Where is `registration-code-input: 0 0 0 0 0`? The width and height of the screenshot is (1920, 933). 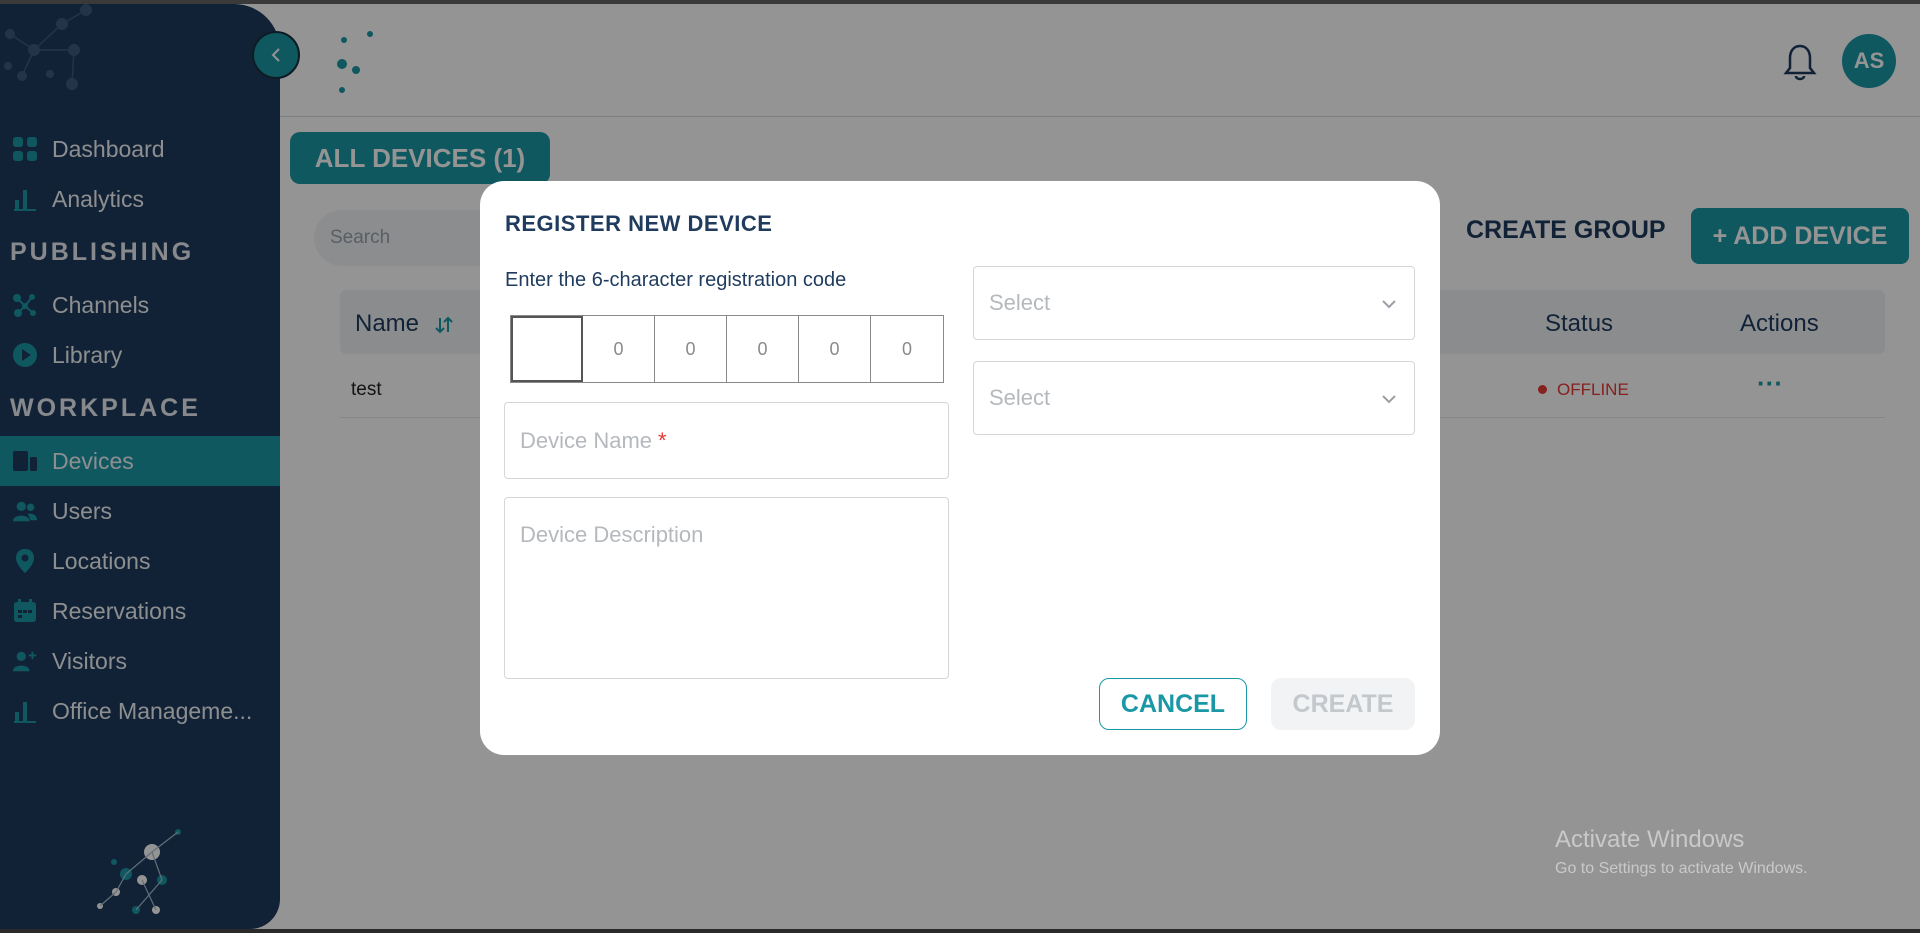
registration-code-input: 0 0 0 0 0 is located at coordinates (727, 349).